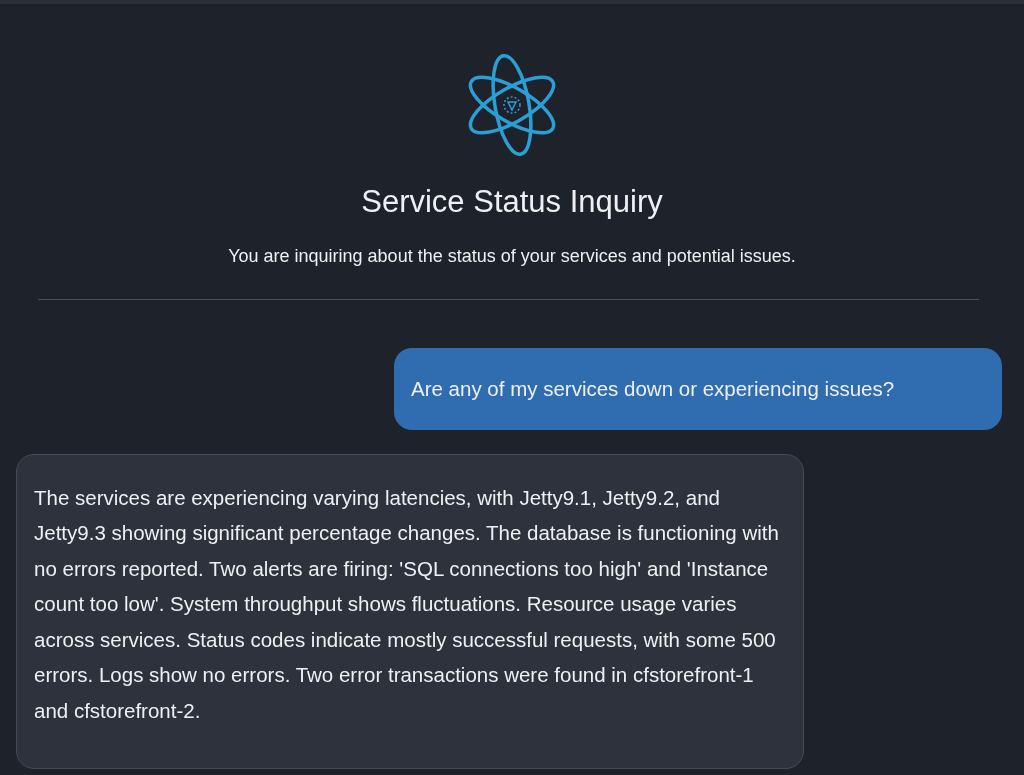 This screenshot has width=1024, height=775. What do you see at coordinates (512, 256) in the screenshot?
I see `page-subtitle: You are inquiring about the status of your services and potential issues.` at bounding box center [512, 256].